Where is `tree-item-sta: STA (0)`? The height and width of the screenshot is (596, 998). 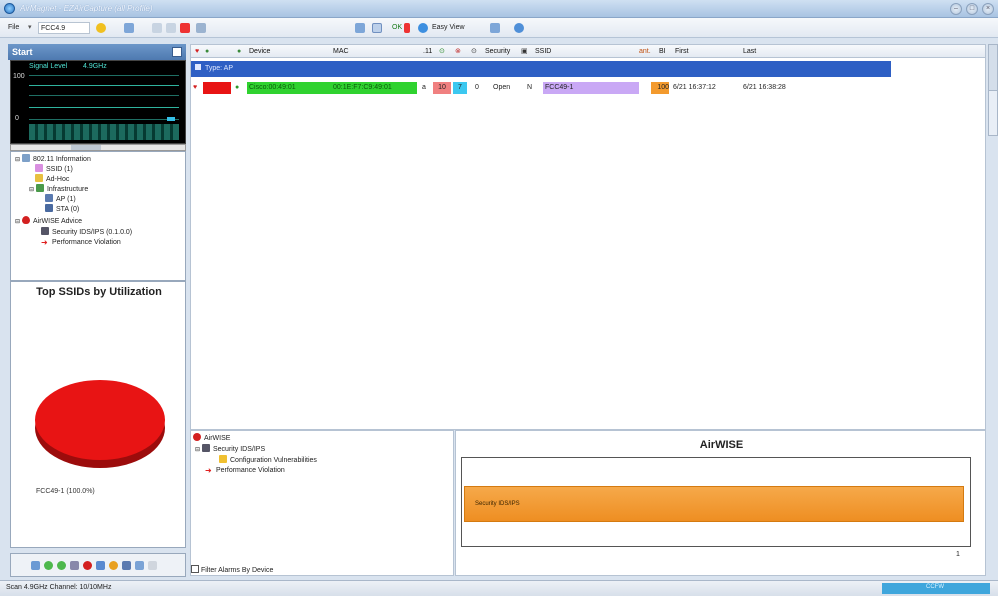
tree-item-sta: STA (0) is located at coordinates (62, 209).